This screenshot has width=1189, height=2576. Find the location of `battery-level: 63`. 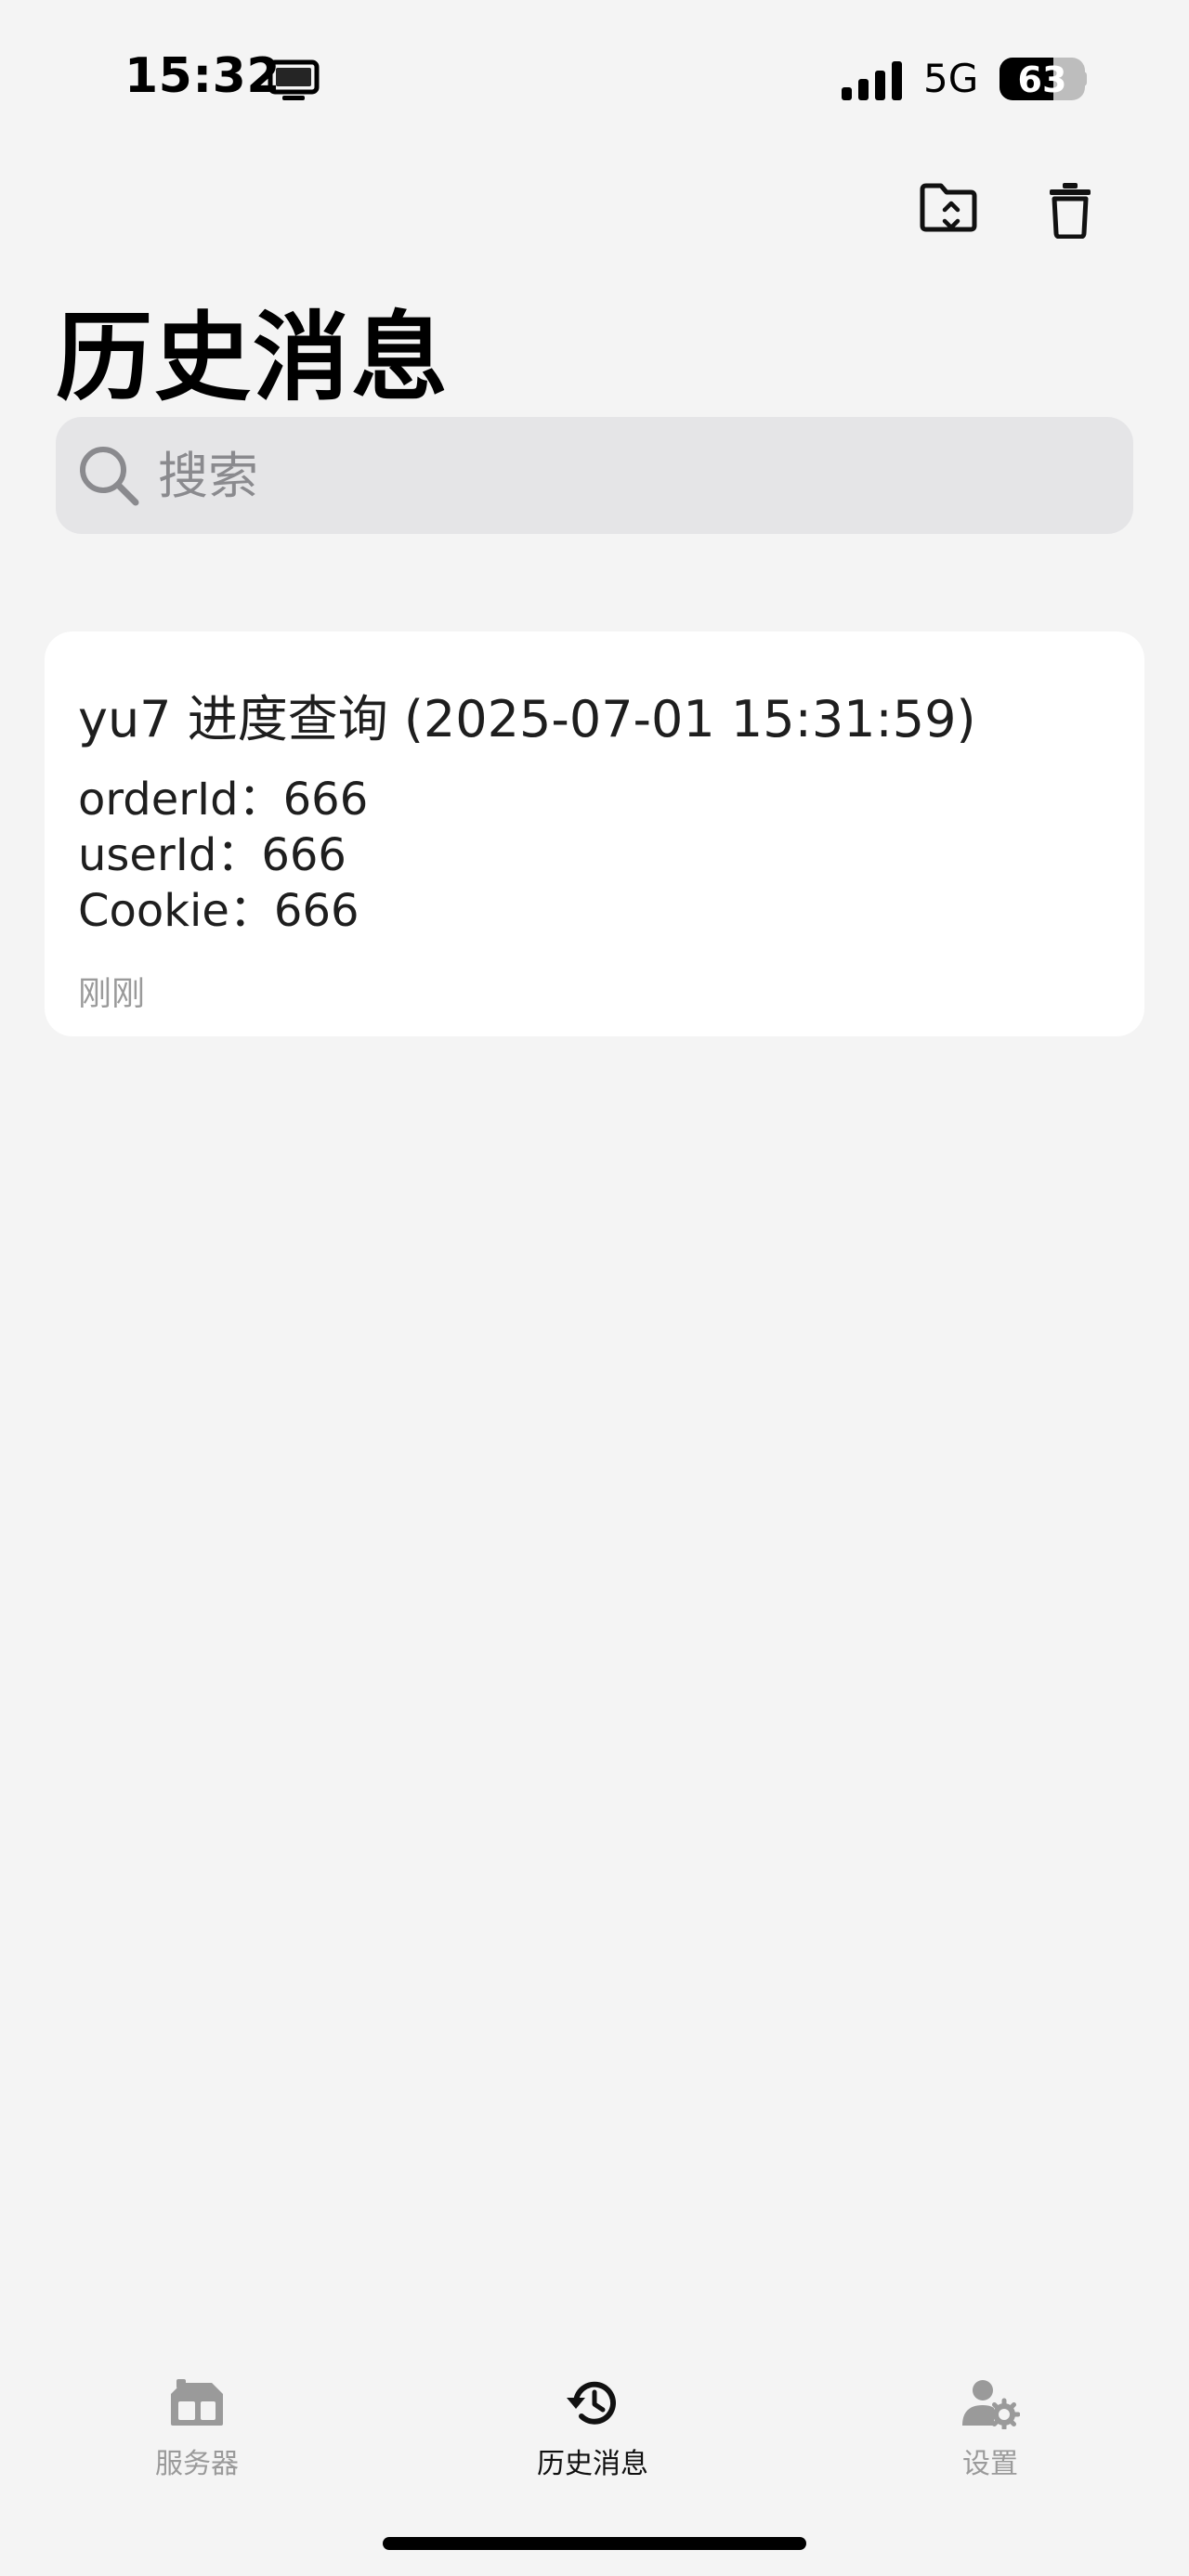

battery-level: 63 is located at coordinates (1042, 79).